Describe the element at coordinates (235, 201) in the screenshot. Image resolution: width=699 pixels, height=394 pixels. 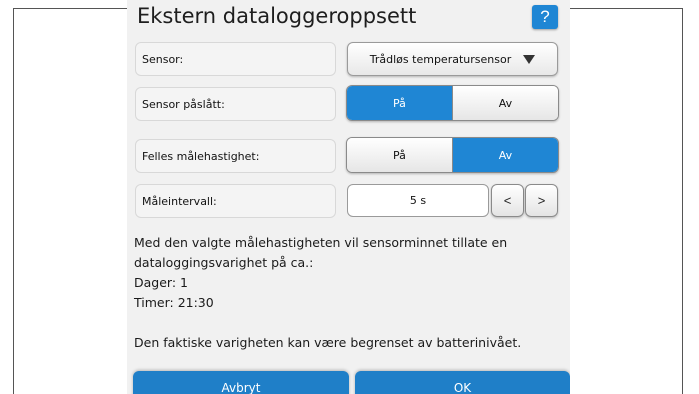
I see `interval-label: Måleintervall:` at that location.